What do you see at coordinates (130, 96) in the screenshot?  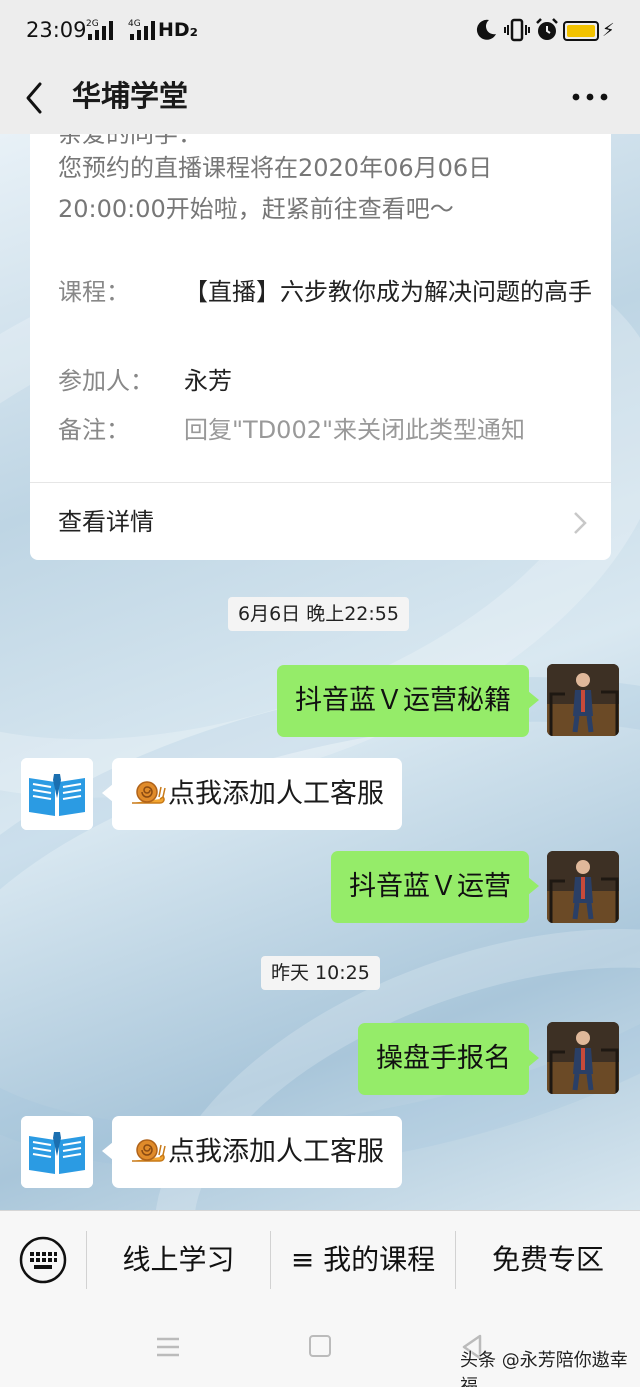 I see `page-title: 华埔学堂` at bounding box center [130, 96].